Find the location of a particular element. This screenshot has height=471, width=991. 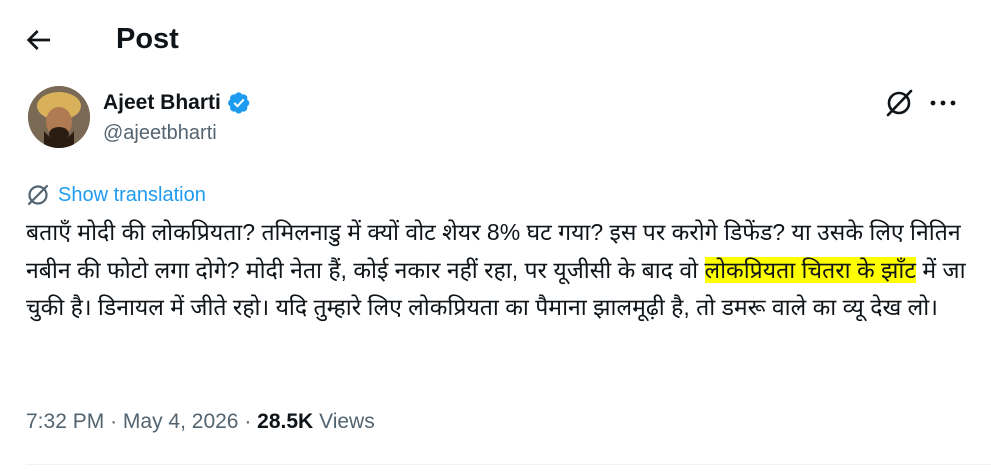

grok-button is located at coordinates (900, 103).